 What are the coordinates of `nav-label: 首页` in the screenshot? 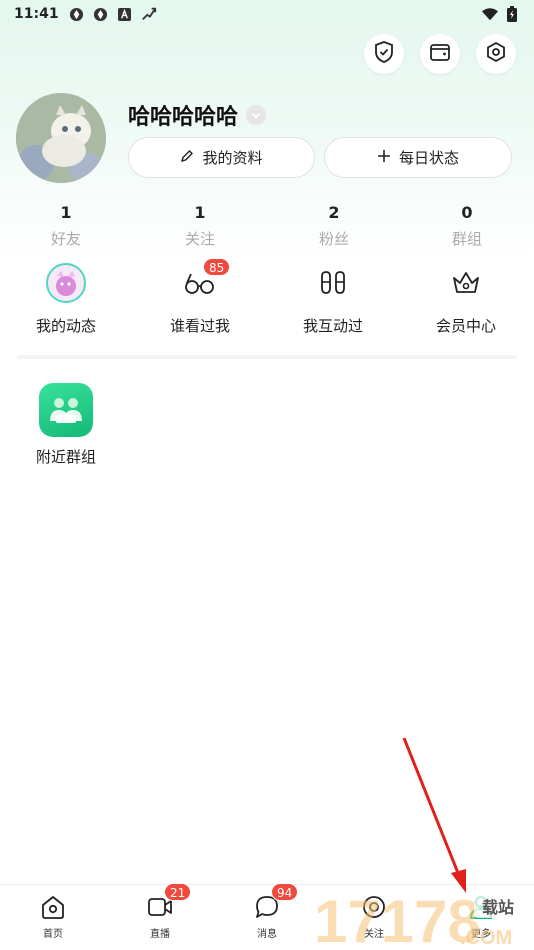 It's located at (53, 934).